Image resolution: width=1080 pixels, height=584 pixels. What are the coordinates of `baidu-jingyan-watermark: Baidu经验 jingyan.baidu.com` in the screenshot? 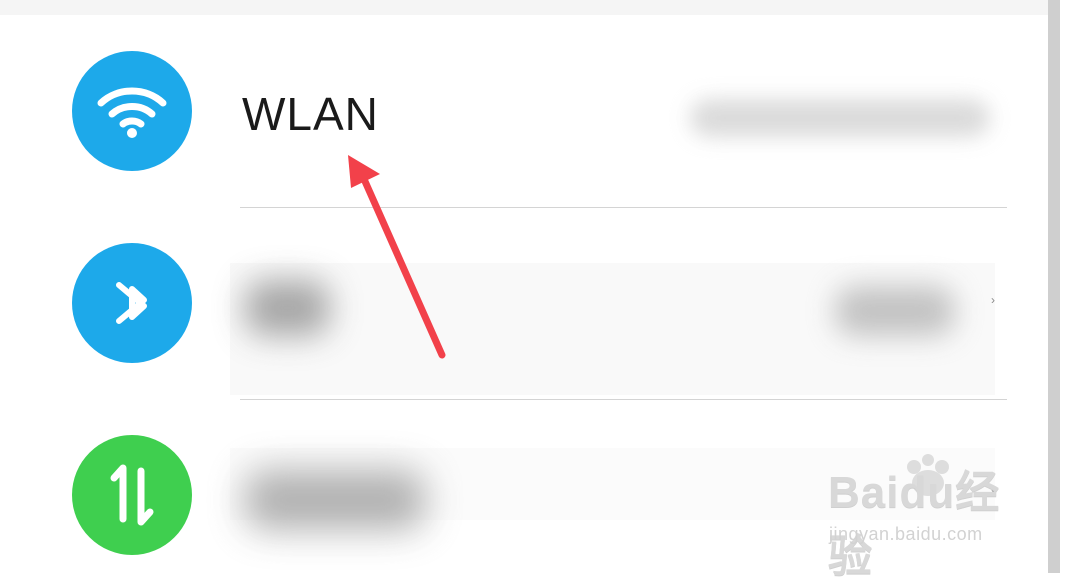 It's located at (928, 517).